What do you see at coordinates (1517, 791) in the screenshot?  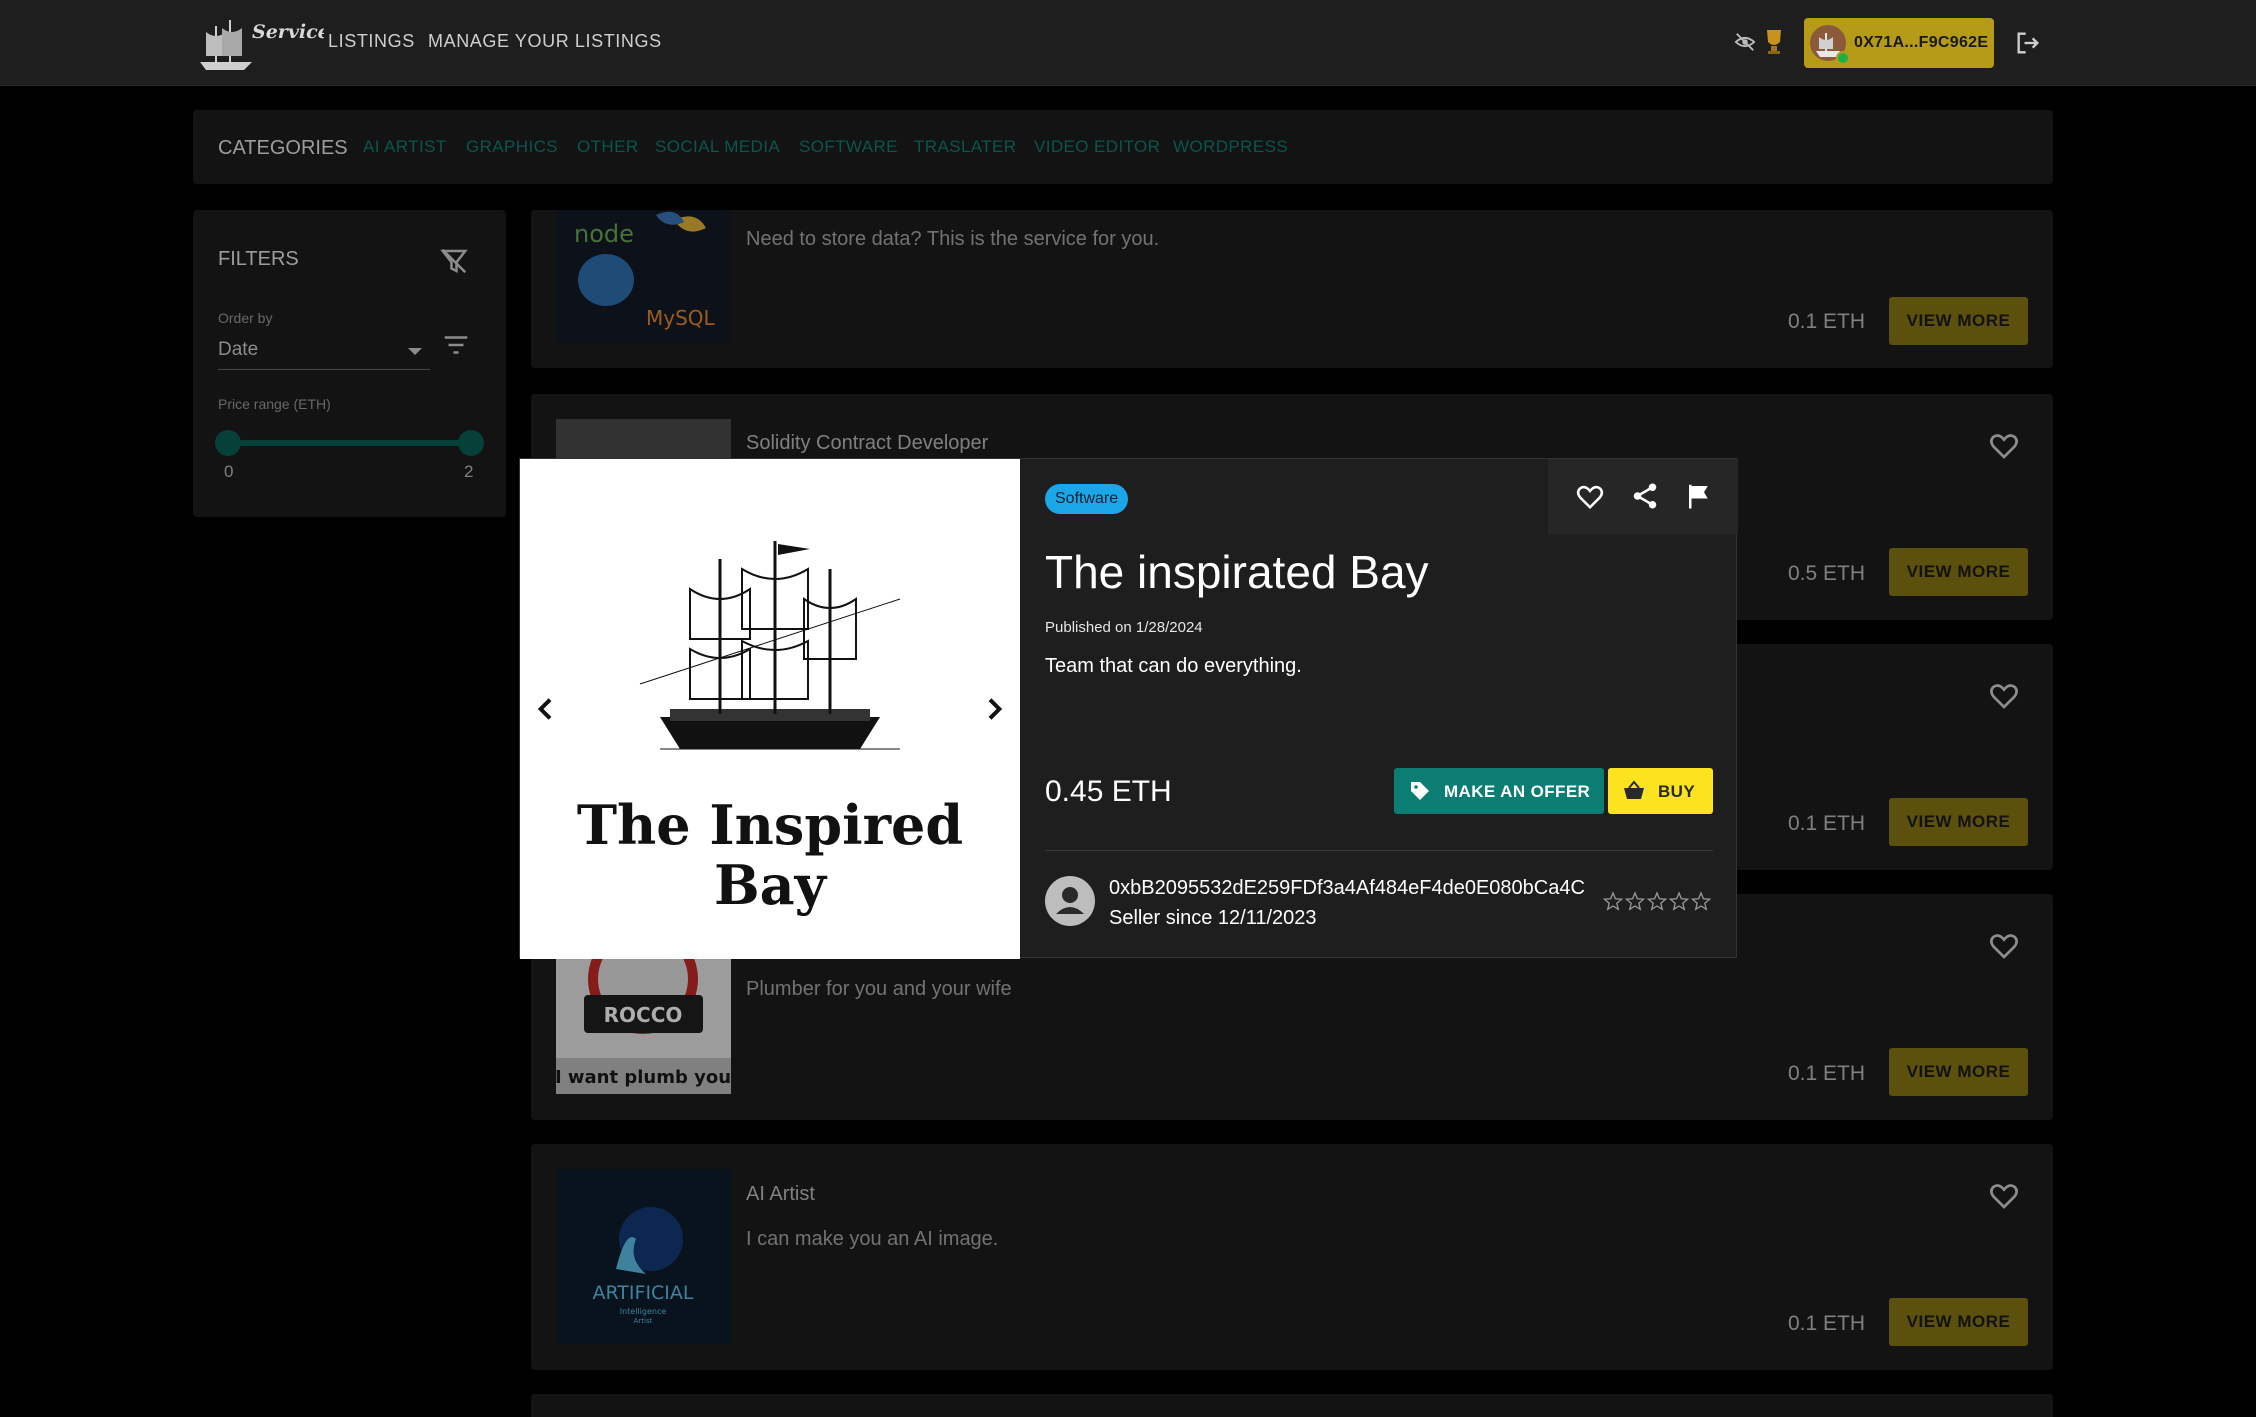 I see `make-offer-label: MAKE AN OFFER` at bounding box center [1517, 791].